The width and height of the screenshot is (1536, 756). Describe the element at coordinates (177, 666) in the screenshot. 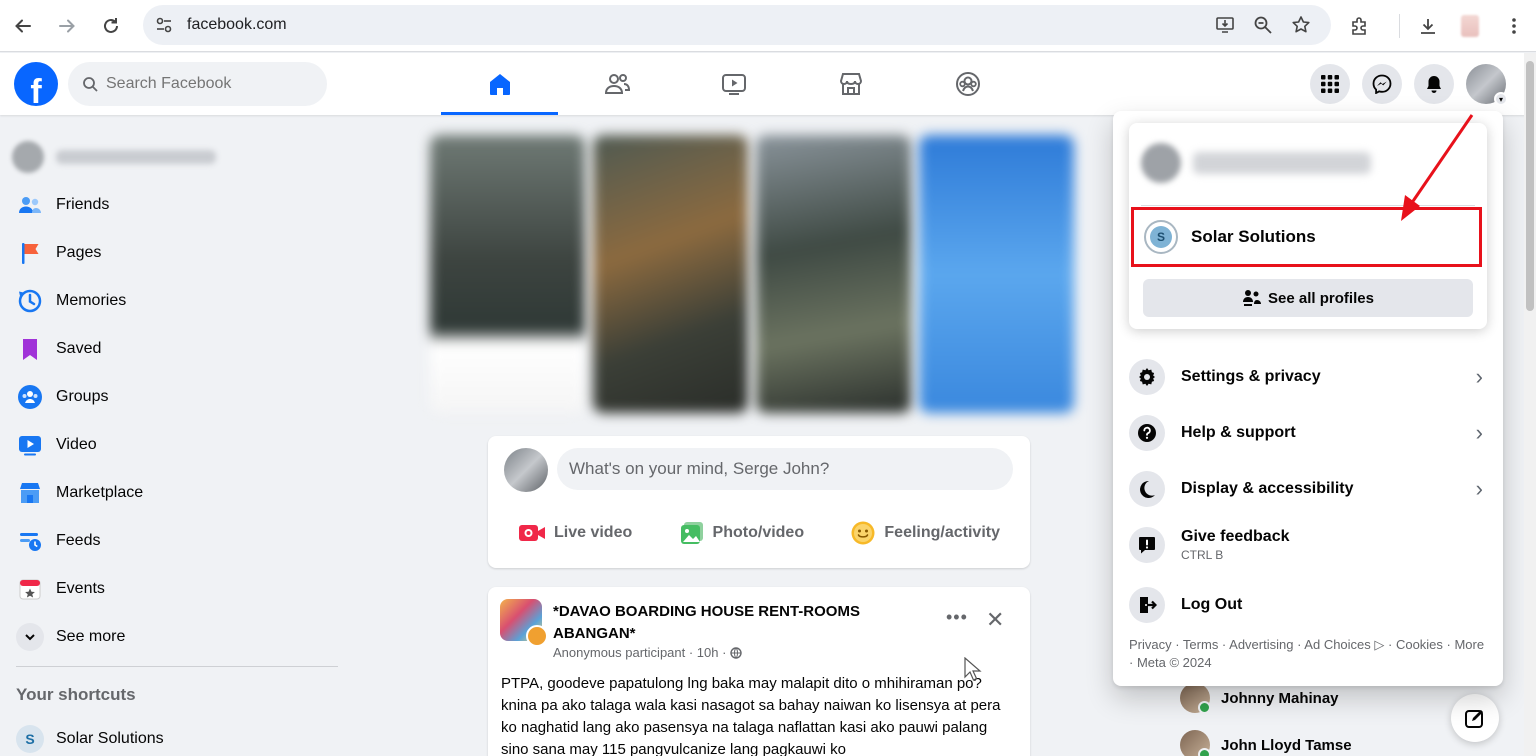

I see `divider` at that location.